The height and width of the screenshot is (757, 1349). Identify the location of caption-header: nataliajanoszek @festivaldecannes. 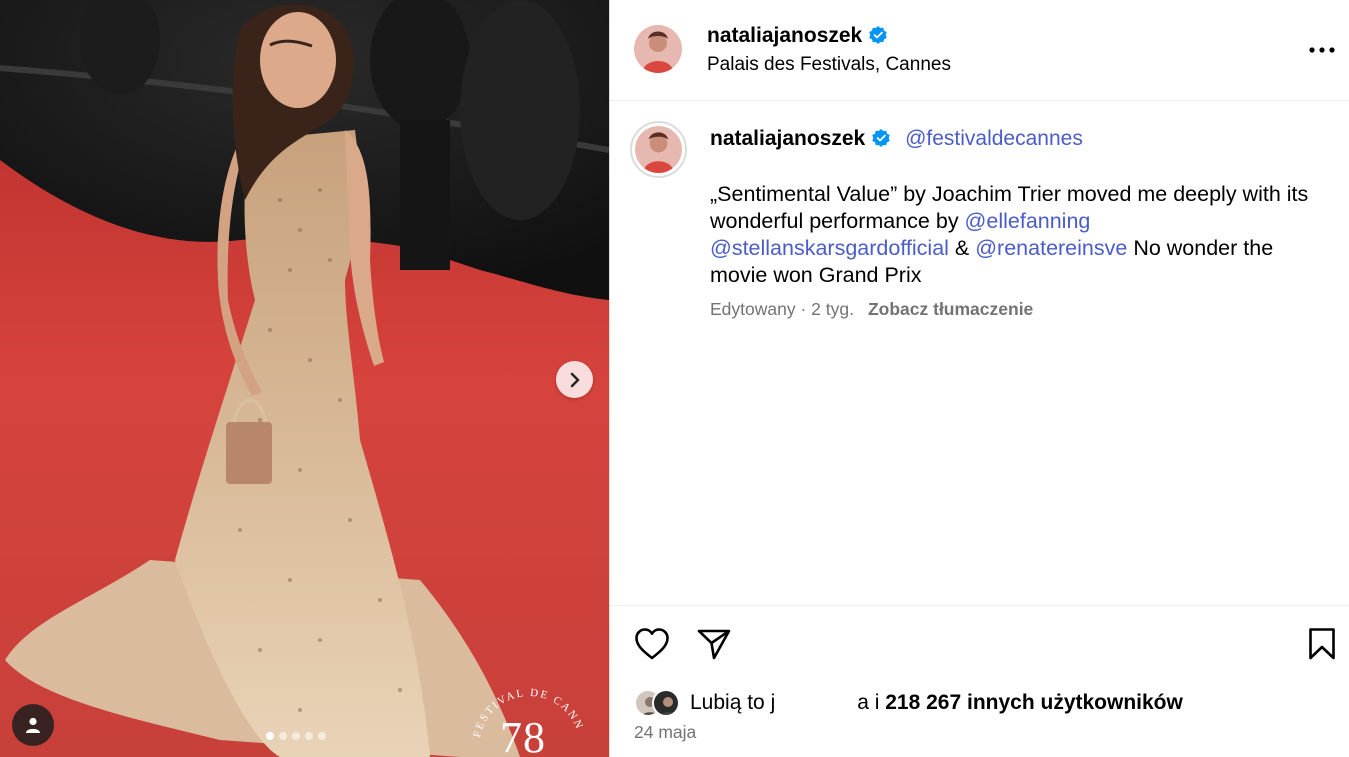
(896, 139).